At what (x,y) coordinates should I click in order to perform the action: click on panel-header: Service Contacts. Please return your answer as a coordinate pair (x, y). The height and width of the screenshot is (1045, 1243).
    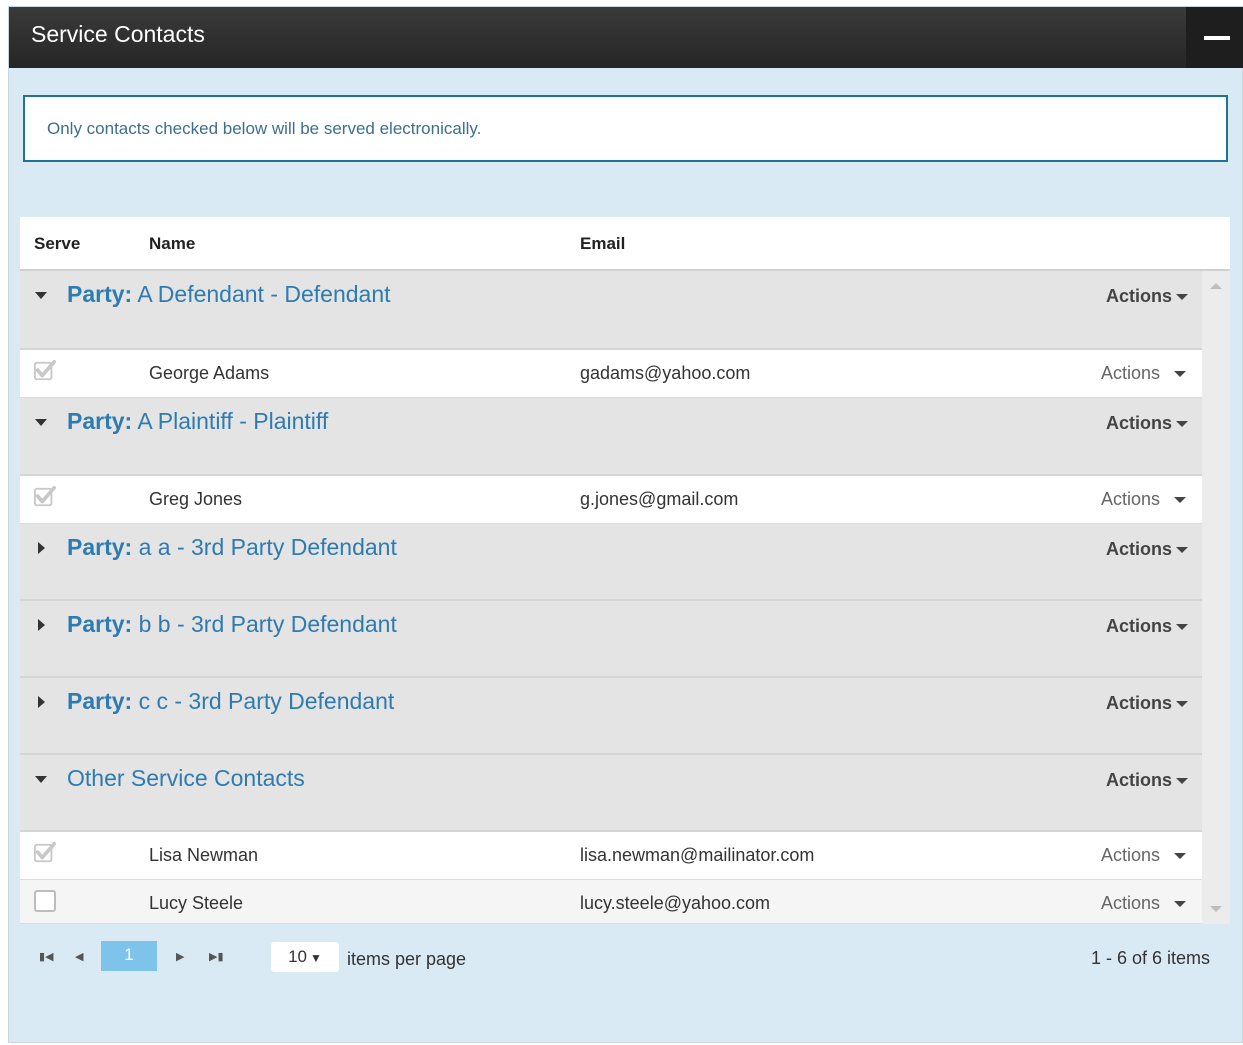
    Looking at the image, I should click on (626, 37).